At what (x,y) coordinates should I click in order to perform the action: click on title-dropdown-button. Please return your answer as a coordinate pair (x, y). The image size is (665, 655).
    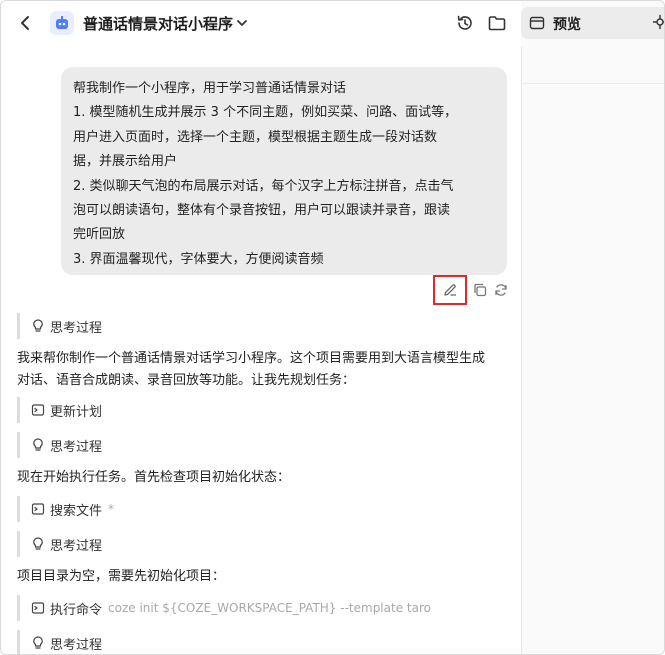
    Looking at the image, I should click on (242, 23).